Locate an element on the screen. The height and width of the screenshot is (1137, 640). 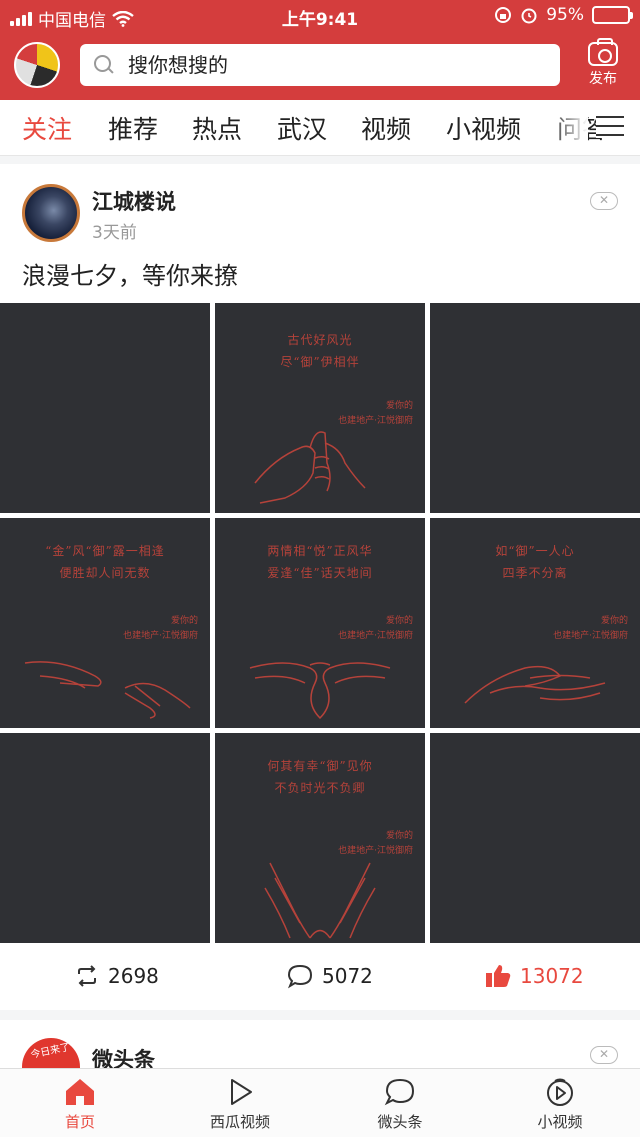
app-header: 中国电信 上午9:41 95% 发布 is located at coordinates (320, 50).